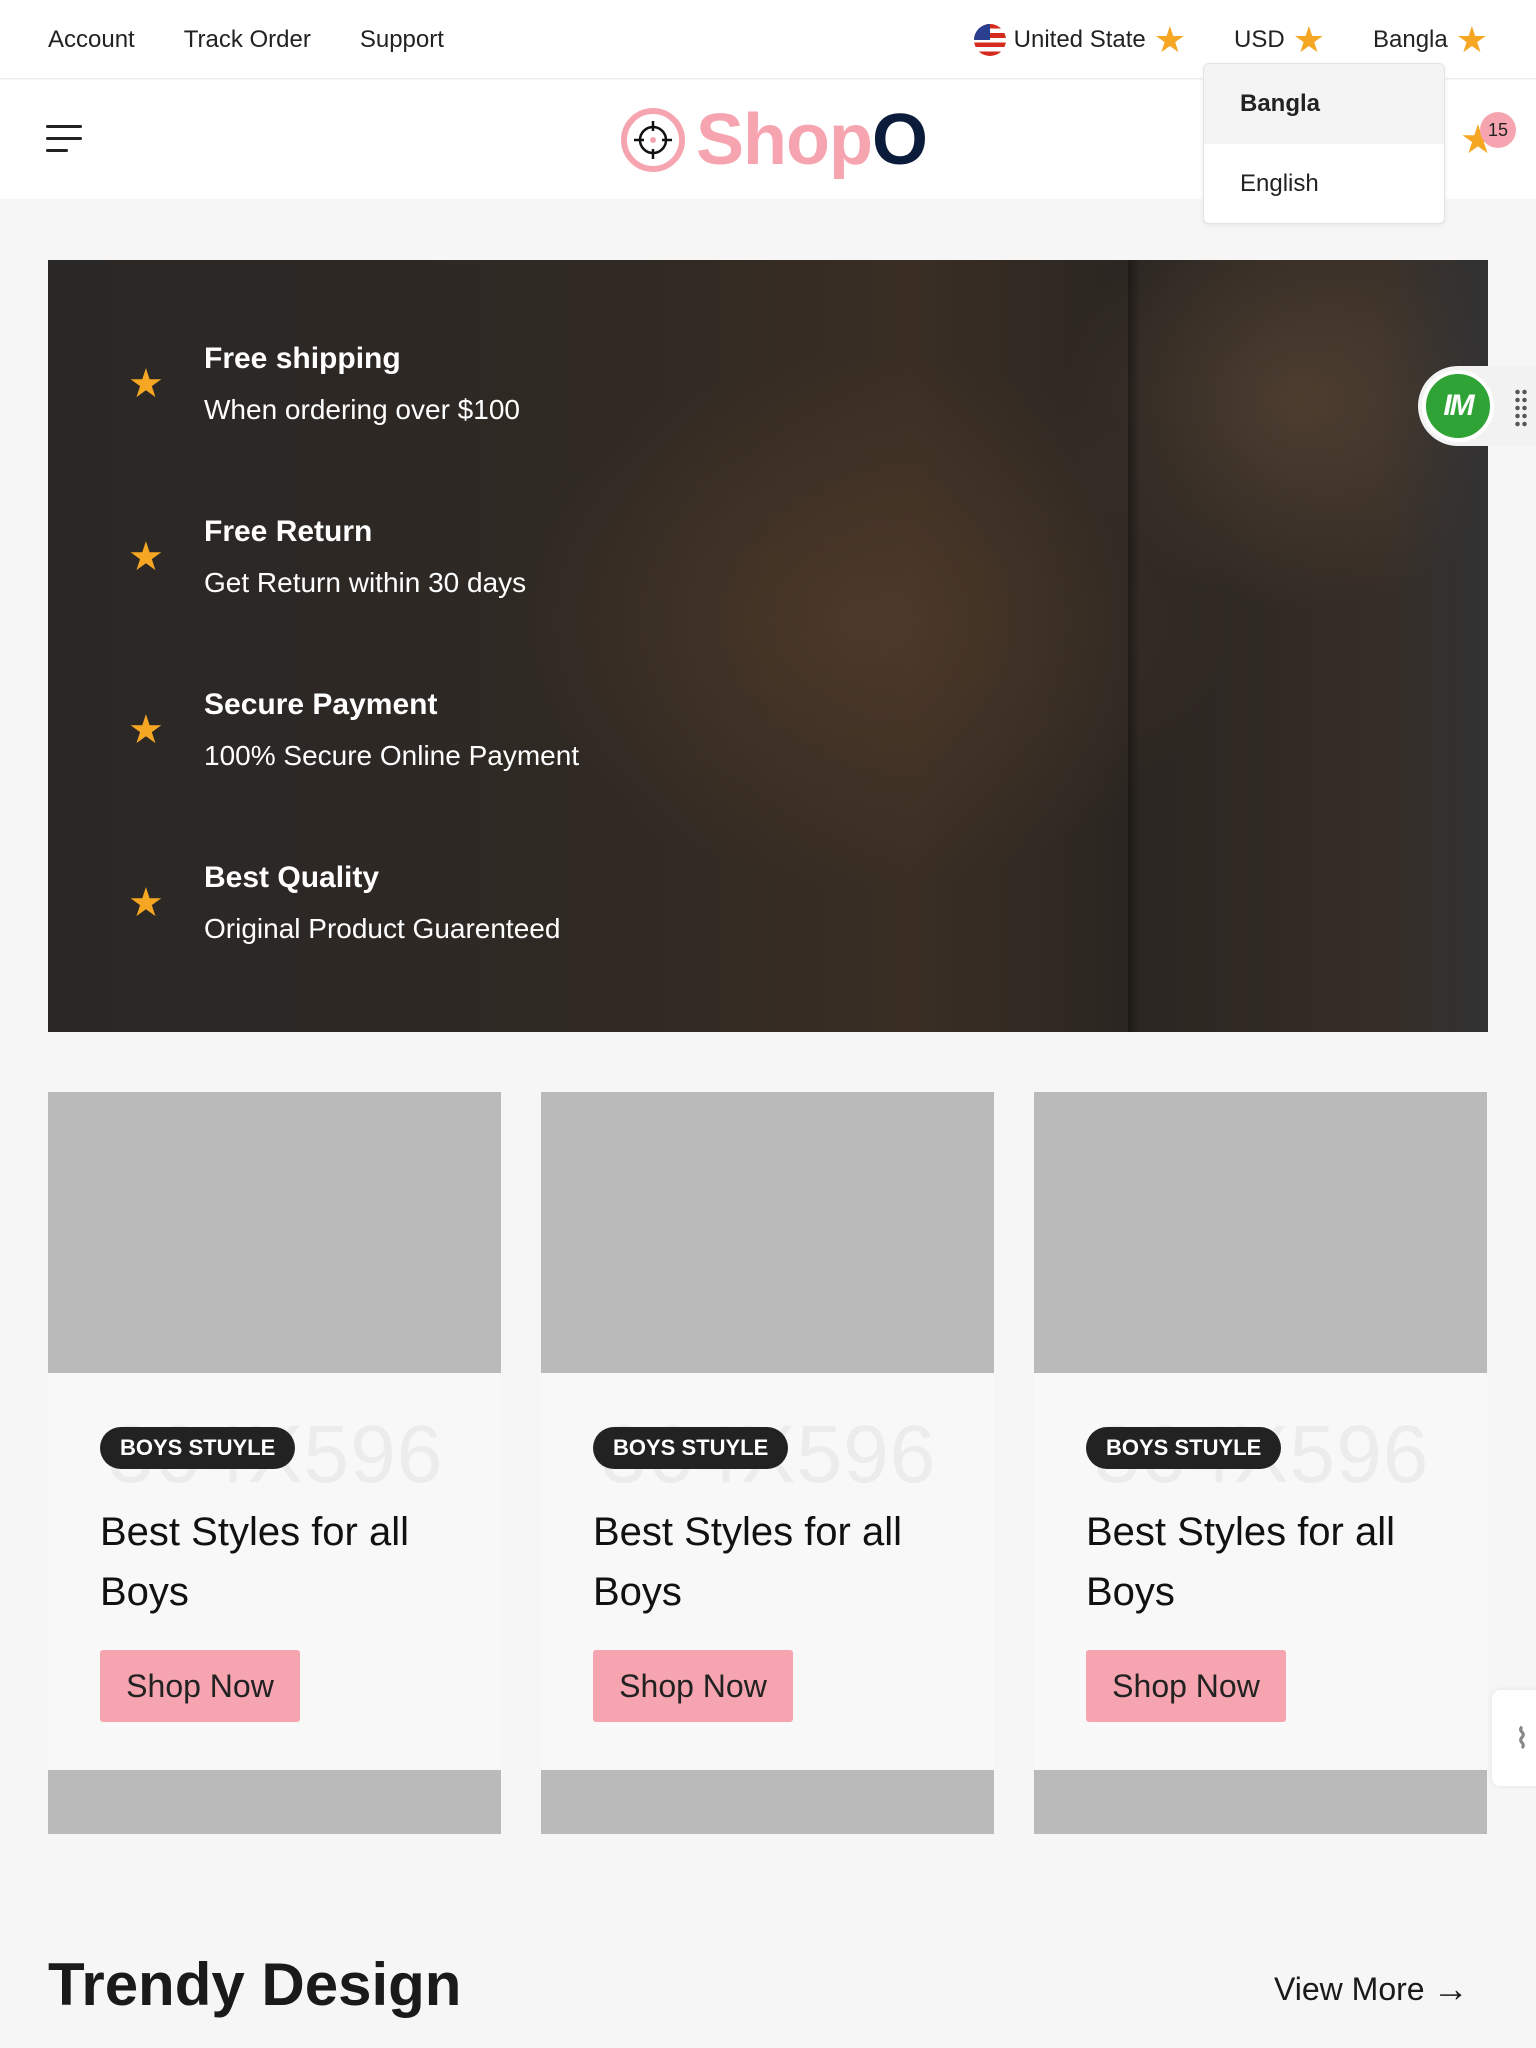  I want to click on floating-chat-widget: IM, so click(1477, 406).